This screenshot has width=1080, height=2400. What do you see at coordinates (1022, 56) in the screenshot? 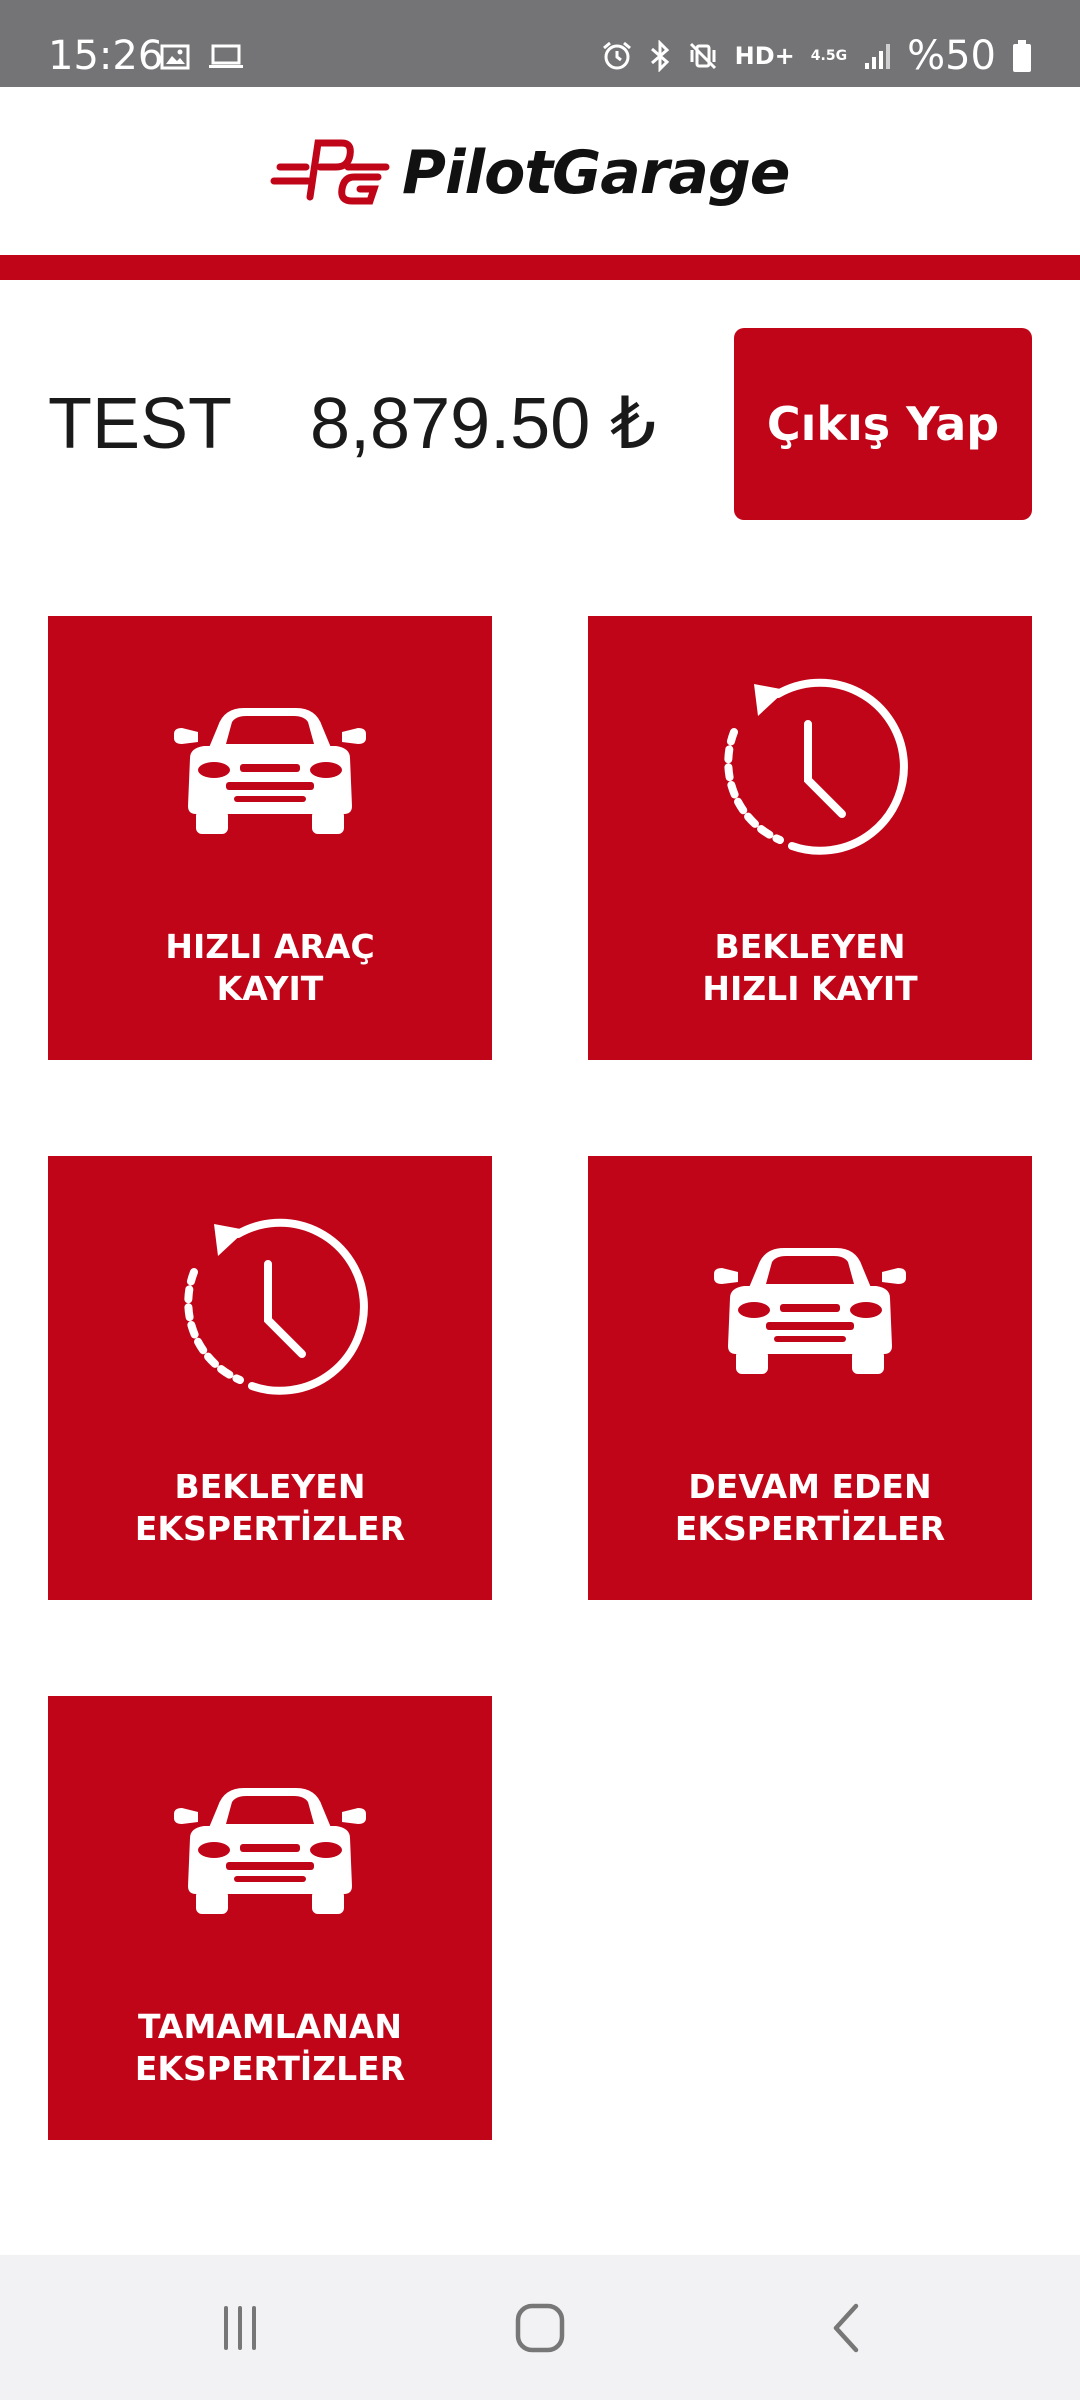
I see `battery-icon` at bounding box center [1022, 56].